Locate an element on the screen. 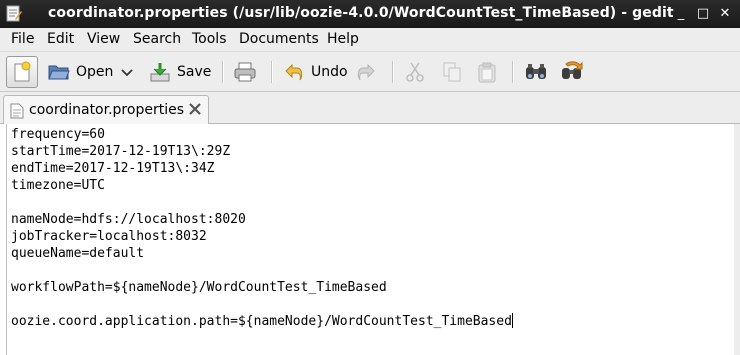 The height and width of the screenshot is (355, 740). copy-button is located at coordinates (452, 72).